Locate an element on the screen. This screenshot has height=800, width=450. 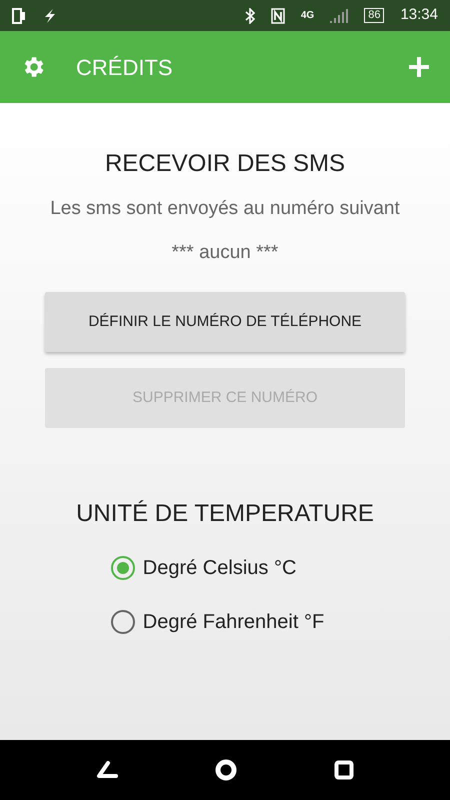
nfc-icon is located at coordinates (277, 16).